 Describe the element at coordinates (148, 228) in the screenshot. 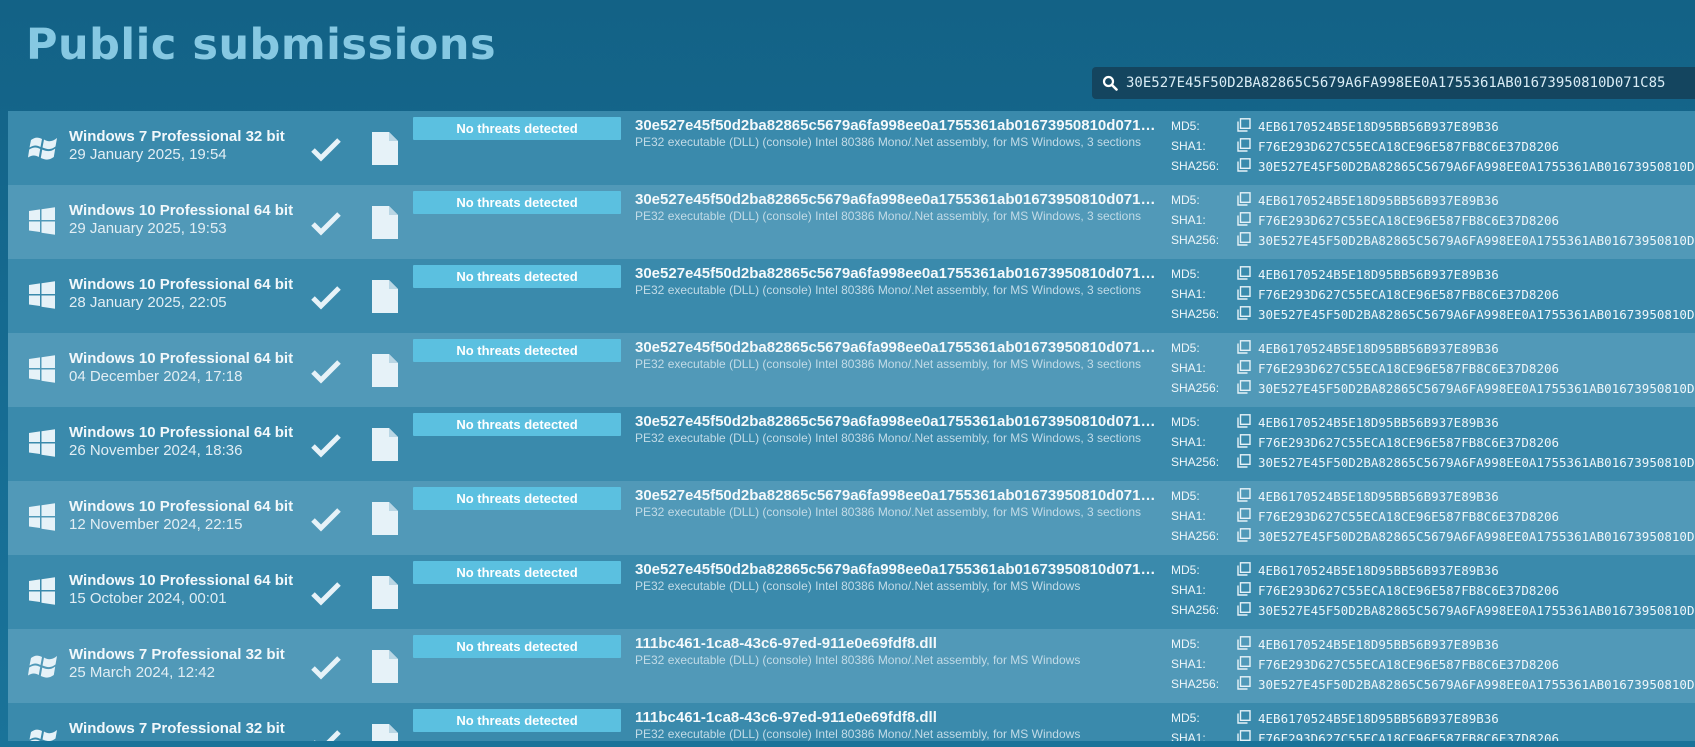

I see `submission-date: 29 January 2025, 19:53` at that location.